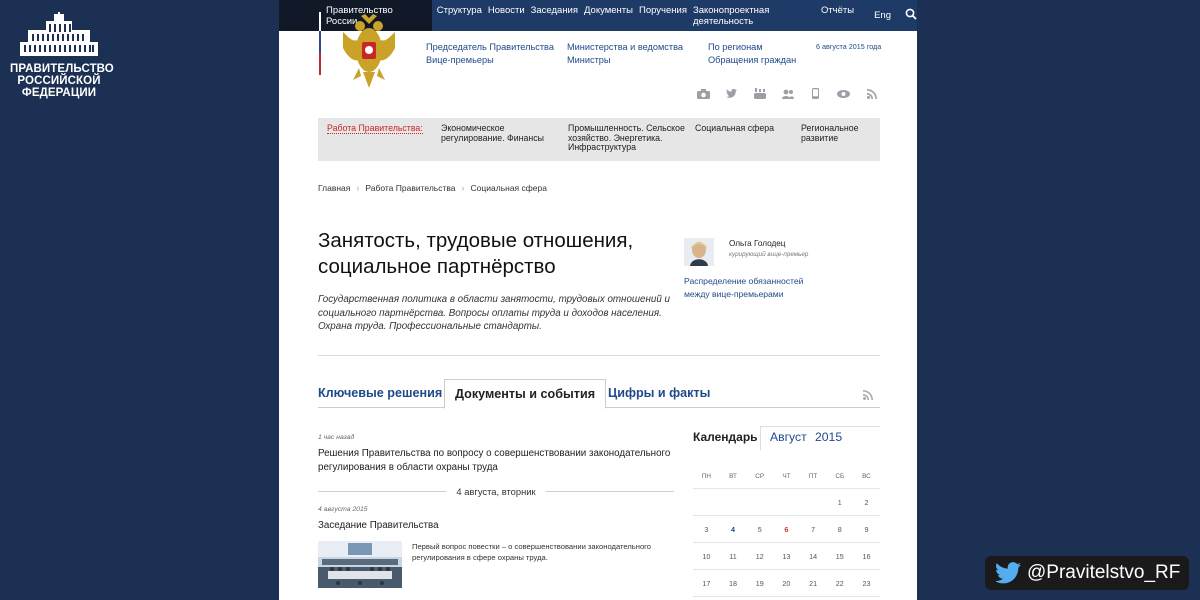 The width and height of the screenshot is (1200, 600). I want to click on calendar-day-today: 6, so click(786, 529).